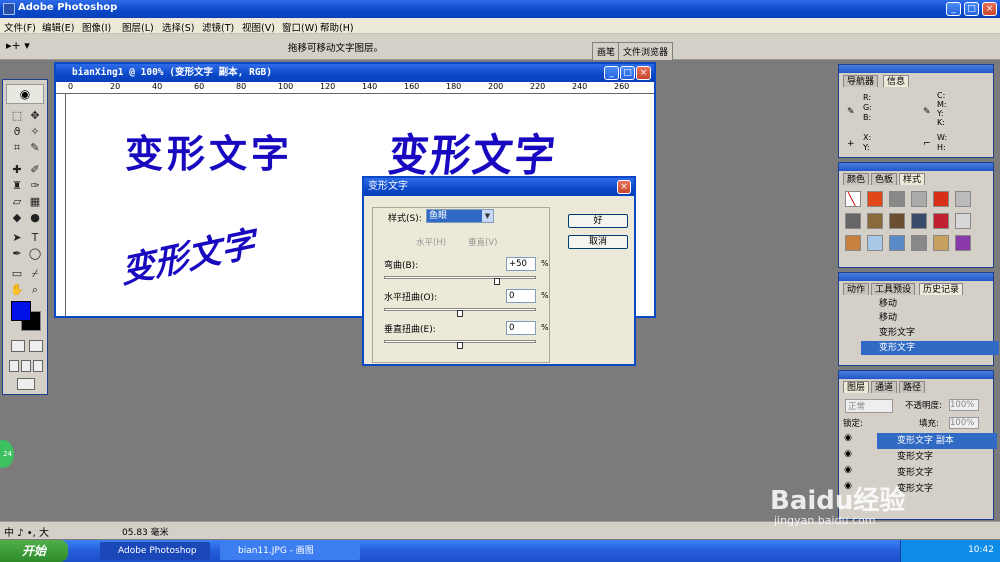 This screenshot has width=1000, height=562. I want to click on path-select-icon: ➤, so click(17, 238).